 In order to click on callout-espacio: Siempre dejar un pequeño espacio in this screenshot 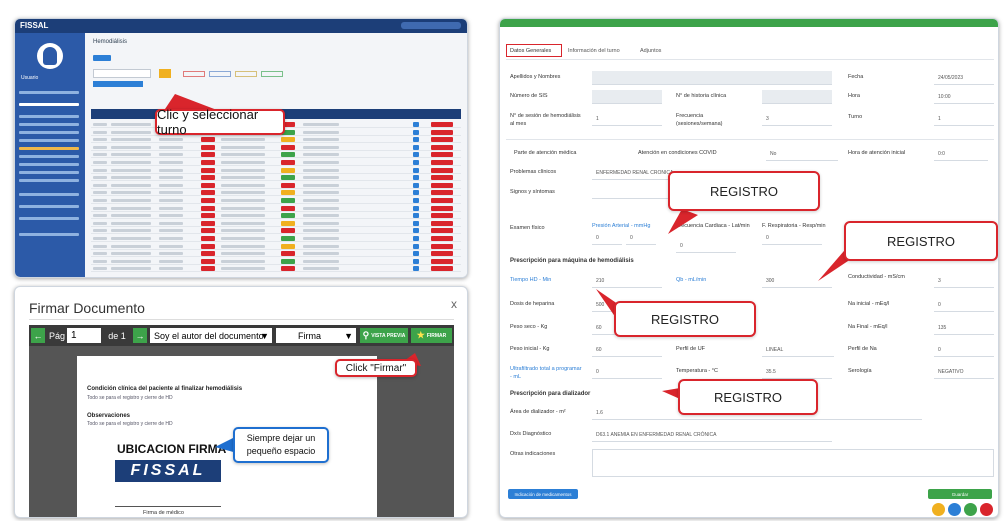, I will do `click(281, 445)`.